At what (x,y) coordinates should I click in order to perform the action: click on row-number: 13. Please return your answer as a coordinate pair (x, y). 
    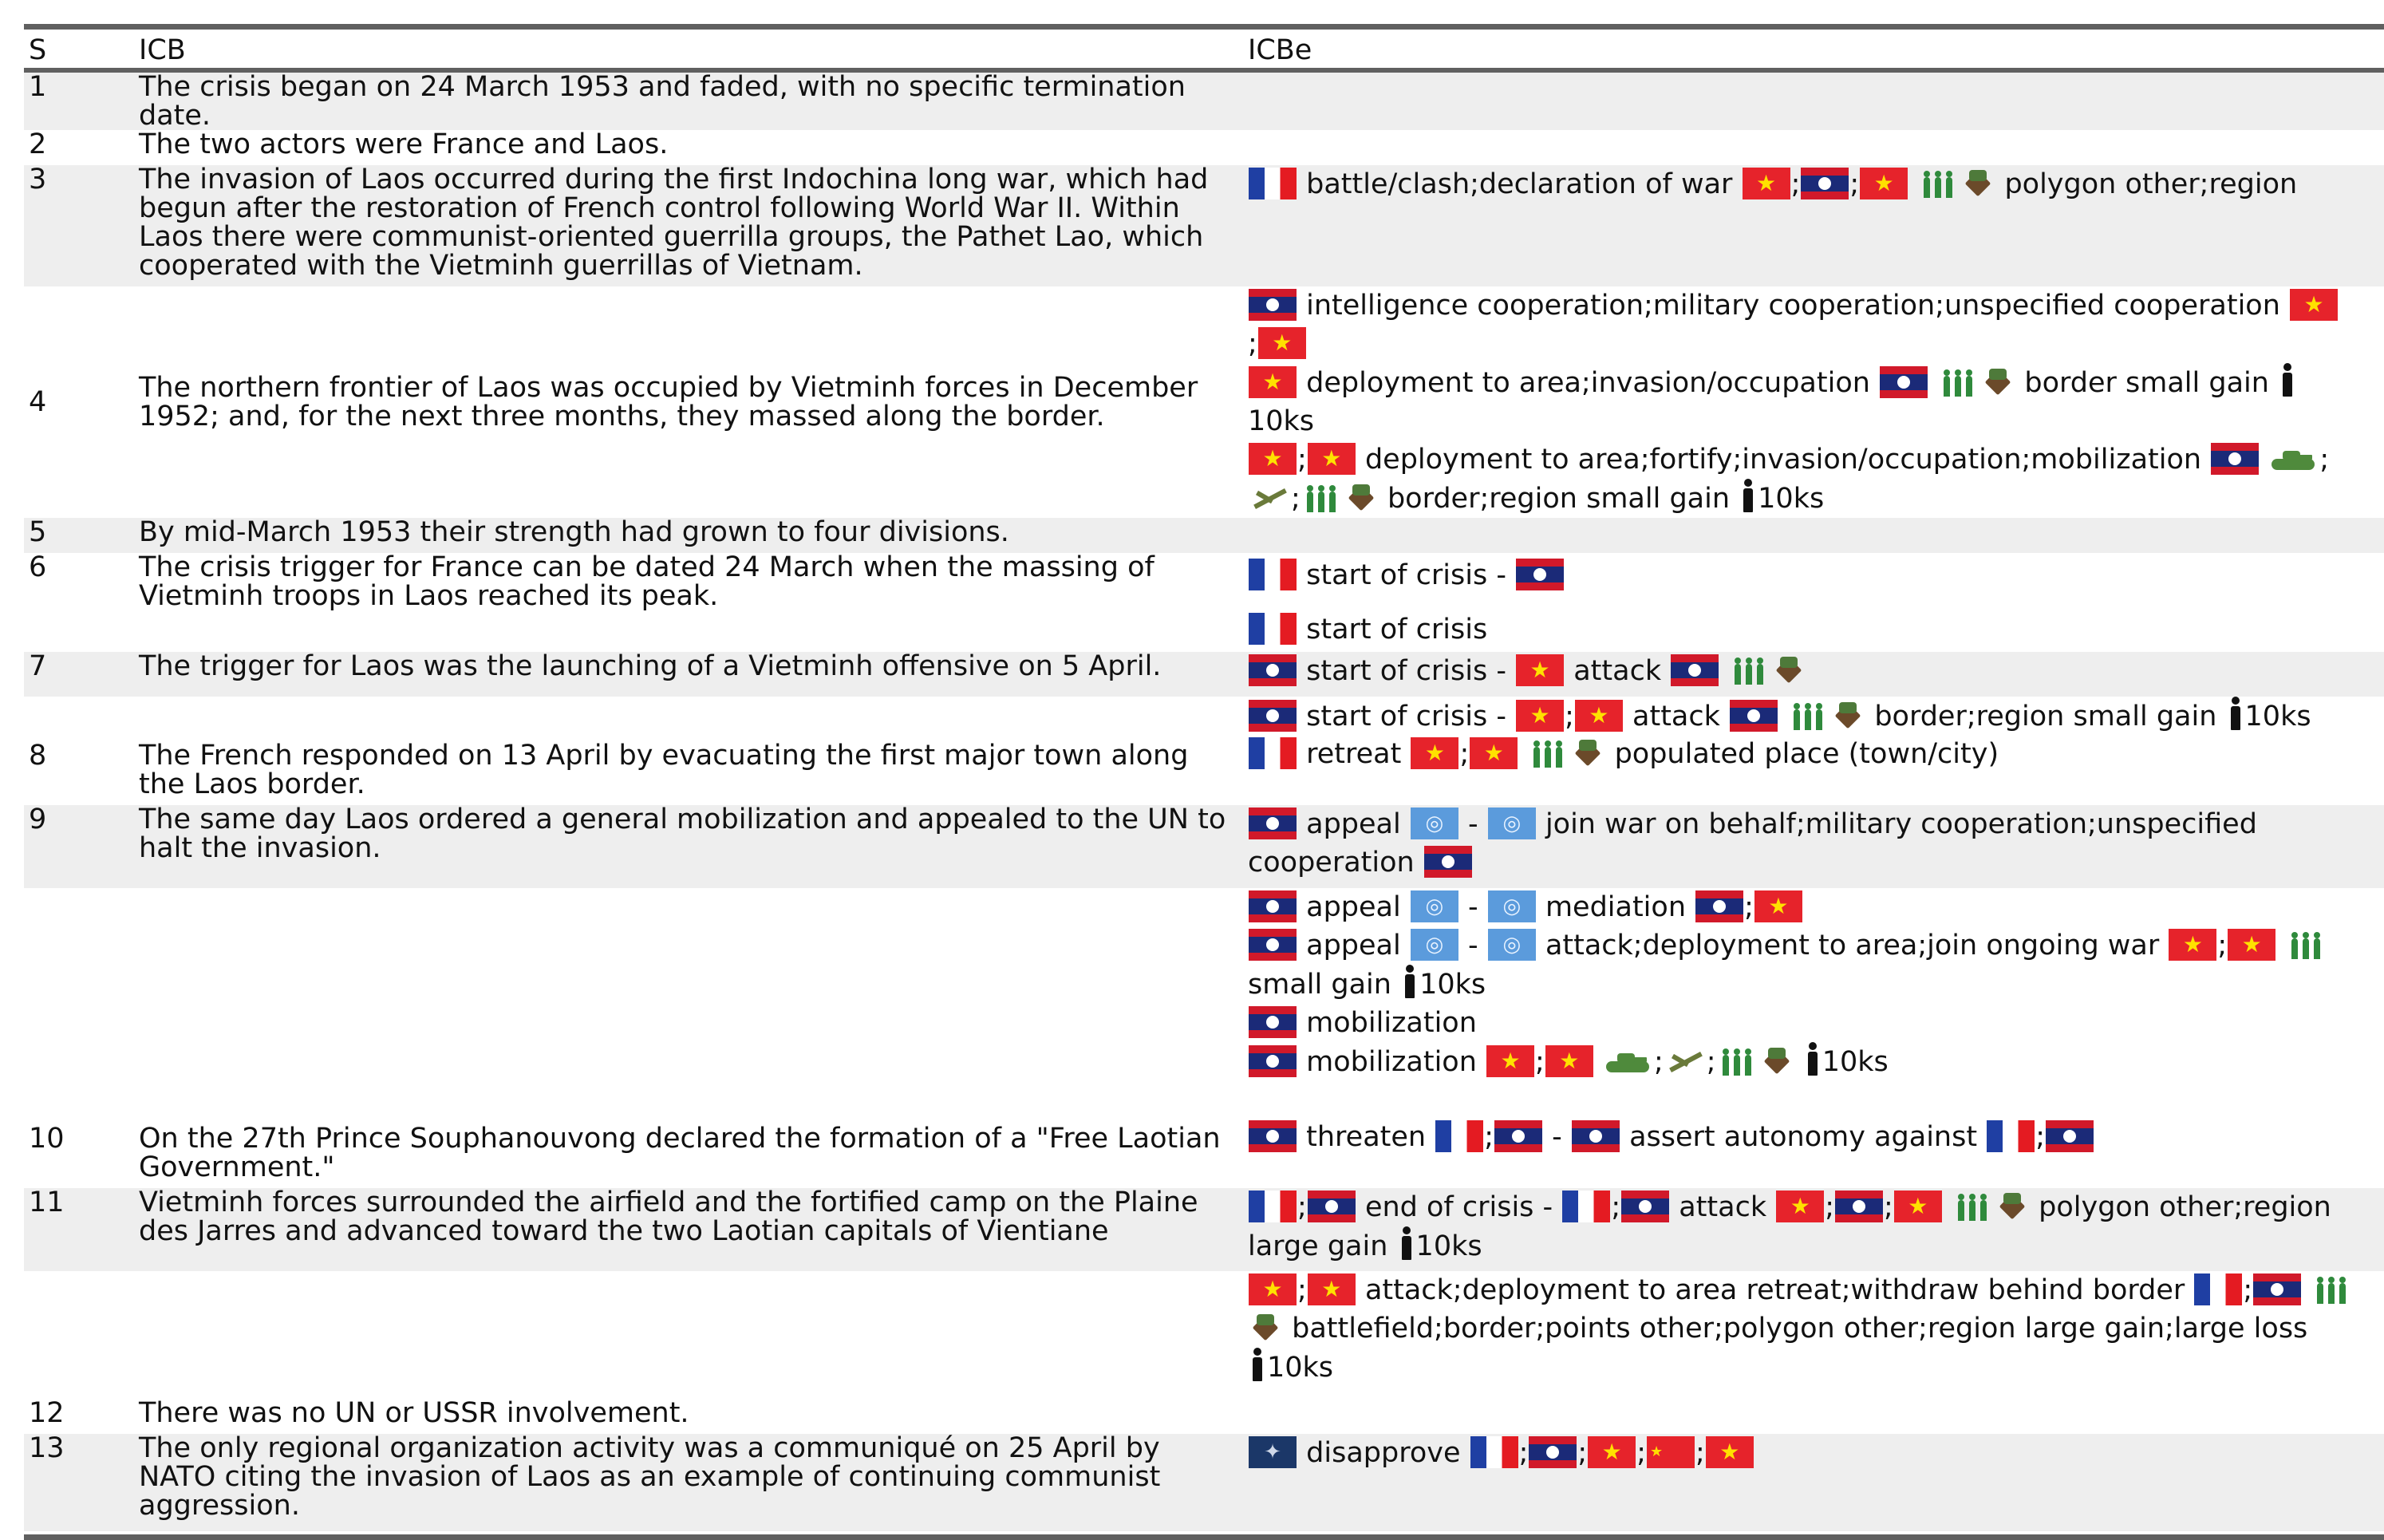
    Looking at the image, I should click on (79, 1482).